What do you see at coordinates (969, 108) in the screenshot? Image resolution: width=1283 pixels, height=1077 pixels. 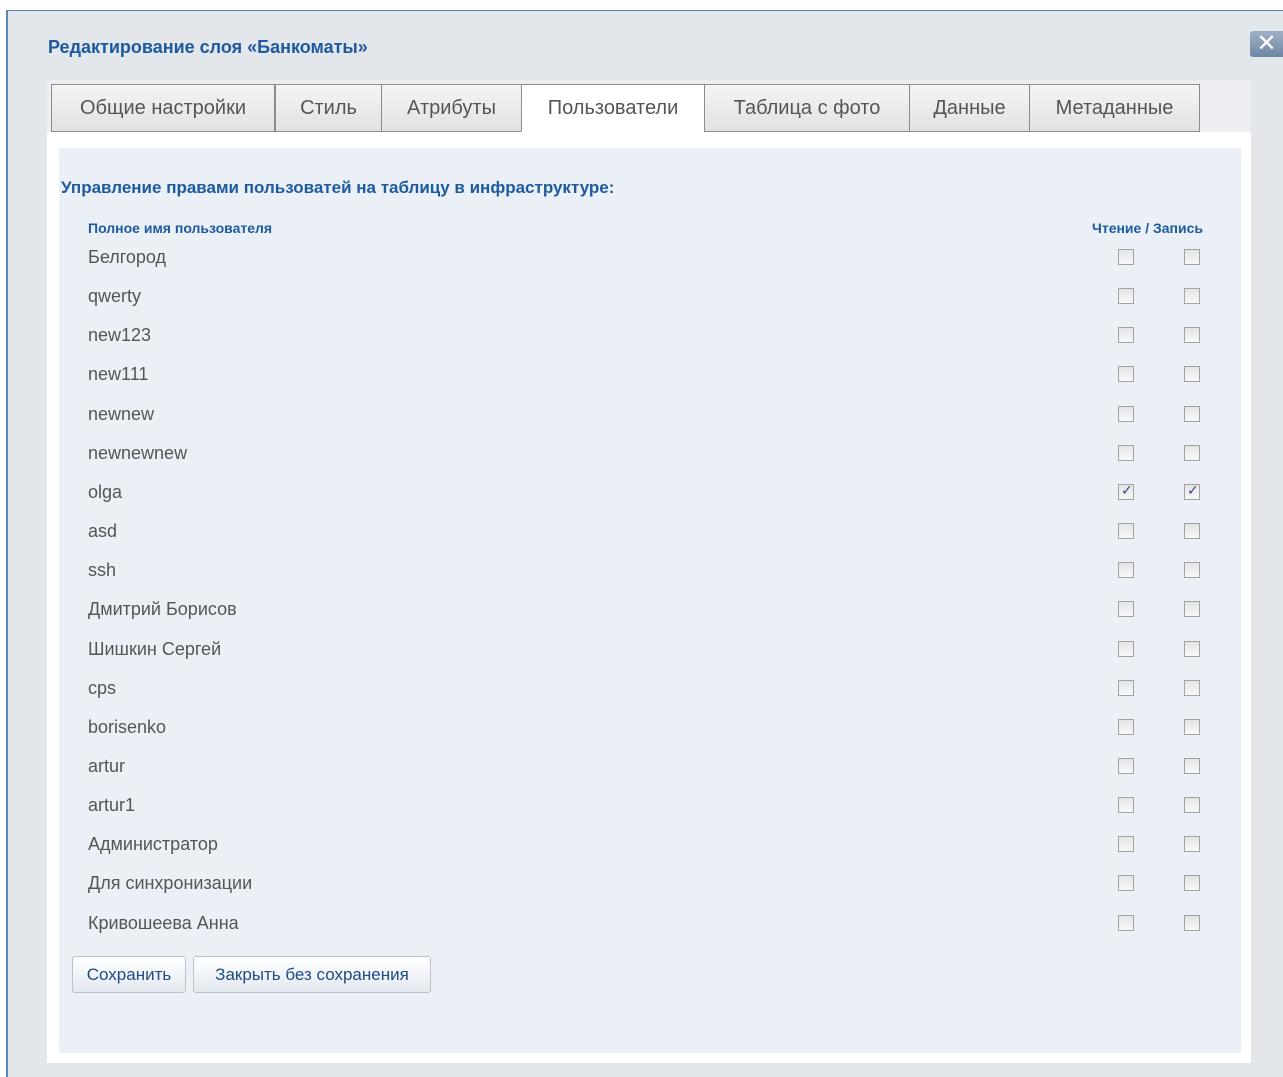 I see `tab-data: Данные` at bounding box center [969, 108].